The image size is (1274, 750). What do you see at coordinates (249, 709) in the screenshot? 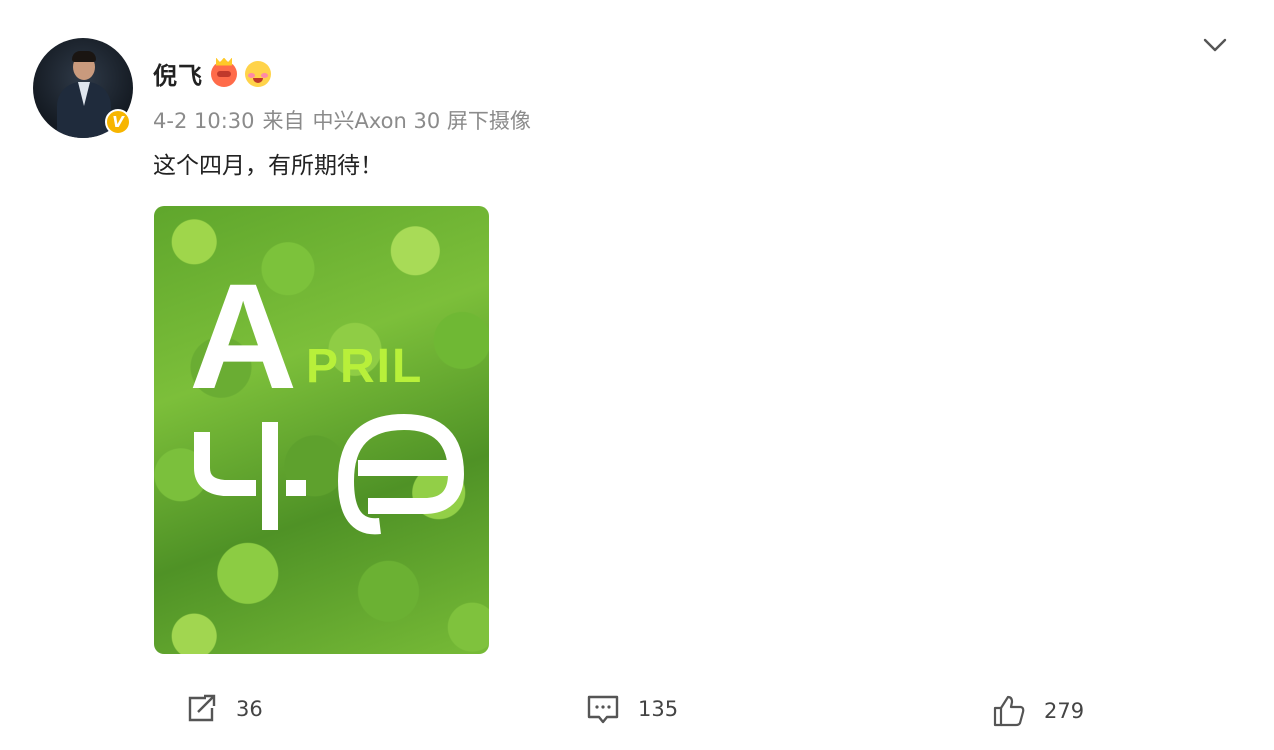
I see `repost-count: 36` at bounding box center [249, 709].